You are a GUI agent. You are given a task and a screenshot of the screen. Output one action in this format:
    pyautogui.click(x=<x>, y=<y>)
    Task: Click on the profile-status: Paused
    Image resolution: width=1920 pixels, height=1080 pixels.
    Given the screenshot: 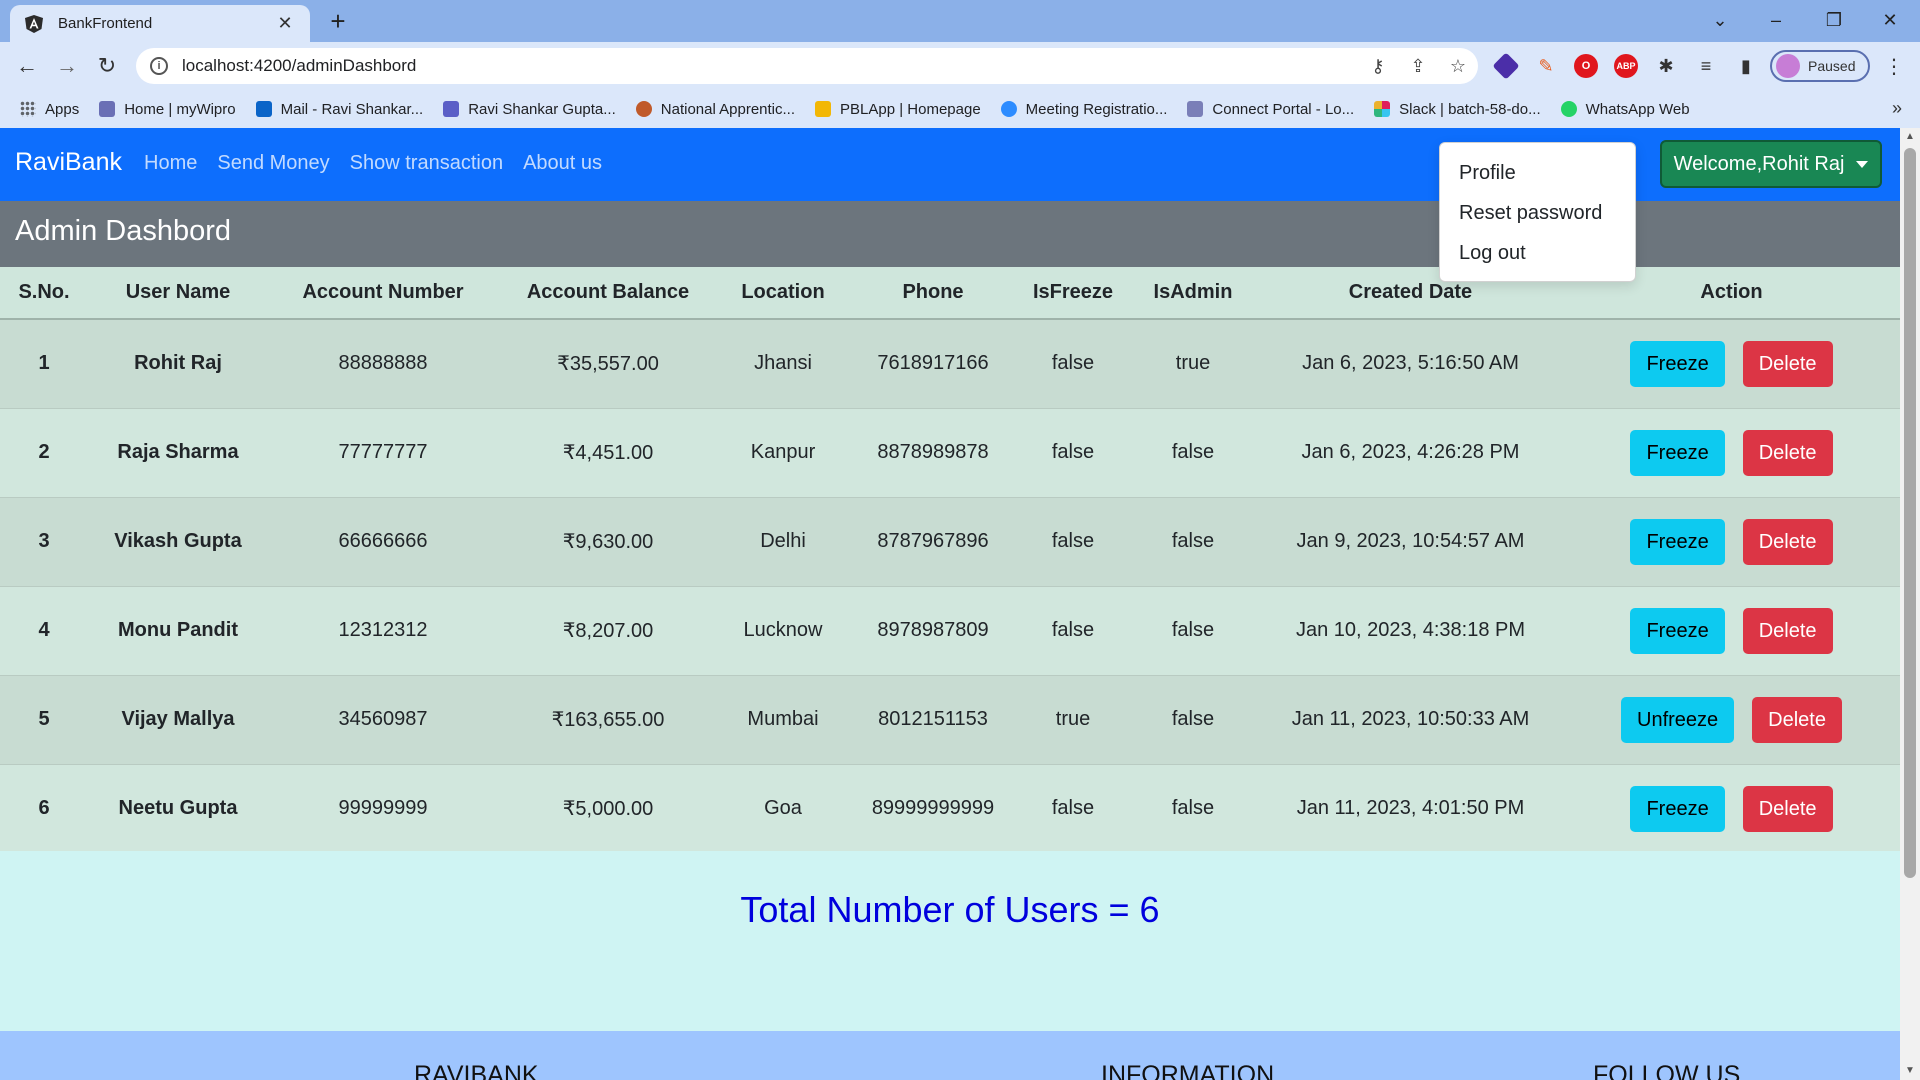 What is the action you would take?
    pyautogui.click(x=1832, y=66)
    